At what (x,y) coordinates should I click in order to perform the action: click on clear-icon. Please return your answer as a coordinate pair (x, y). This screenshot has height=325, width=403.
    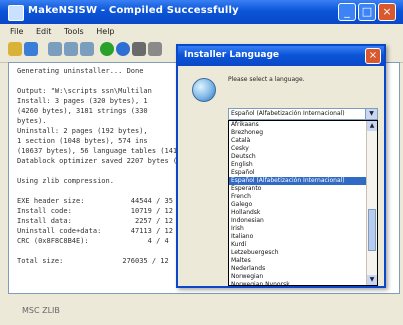
    Looking at the image, I should click on (87, 49).